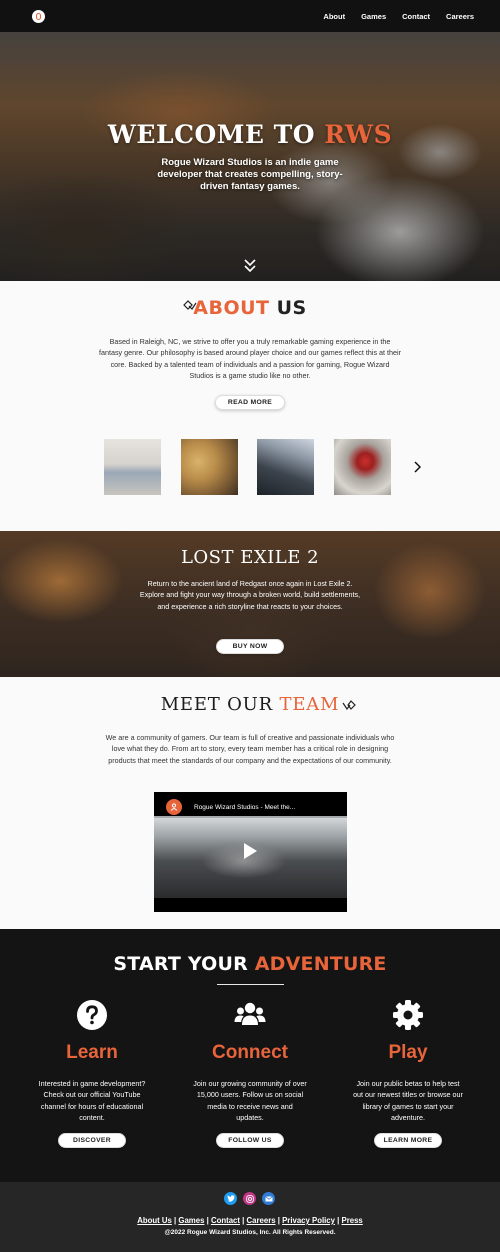 This screenshot has width=500, height=1252. Describe the element at coordinates (268, 1198) in the screenshot. I see `email-icon` at that location.